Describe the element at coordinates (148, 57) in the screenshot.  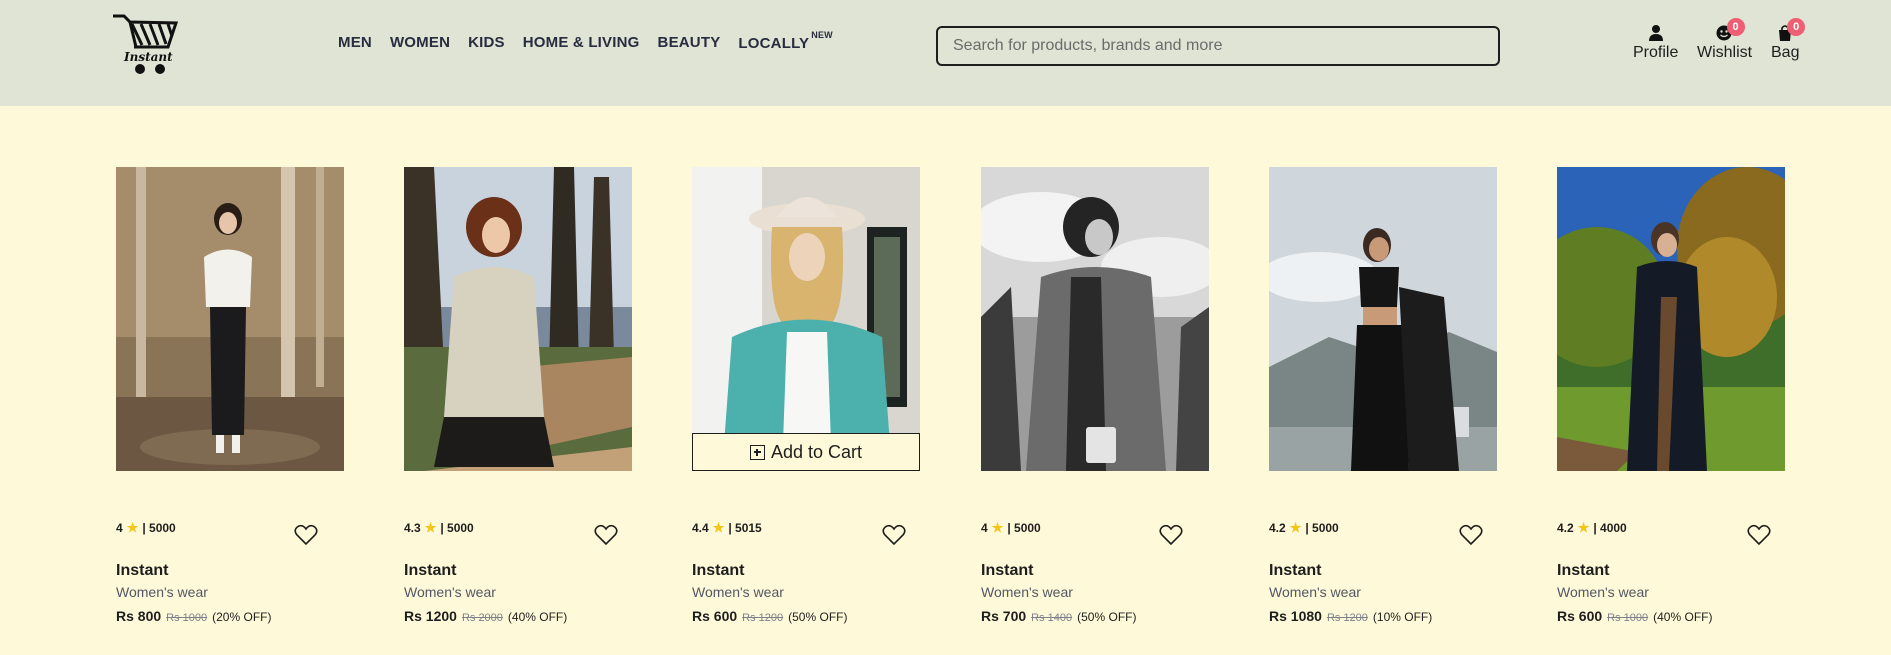
I see `svg-text: Instant` at that location.